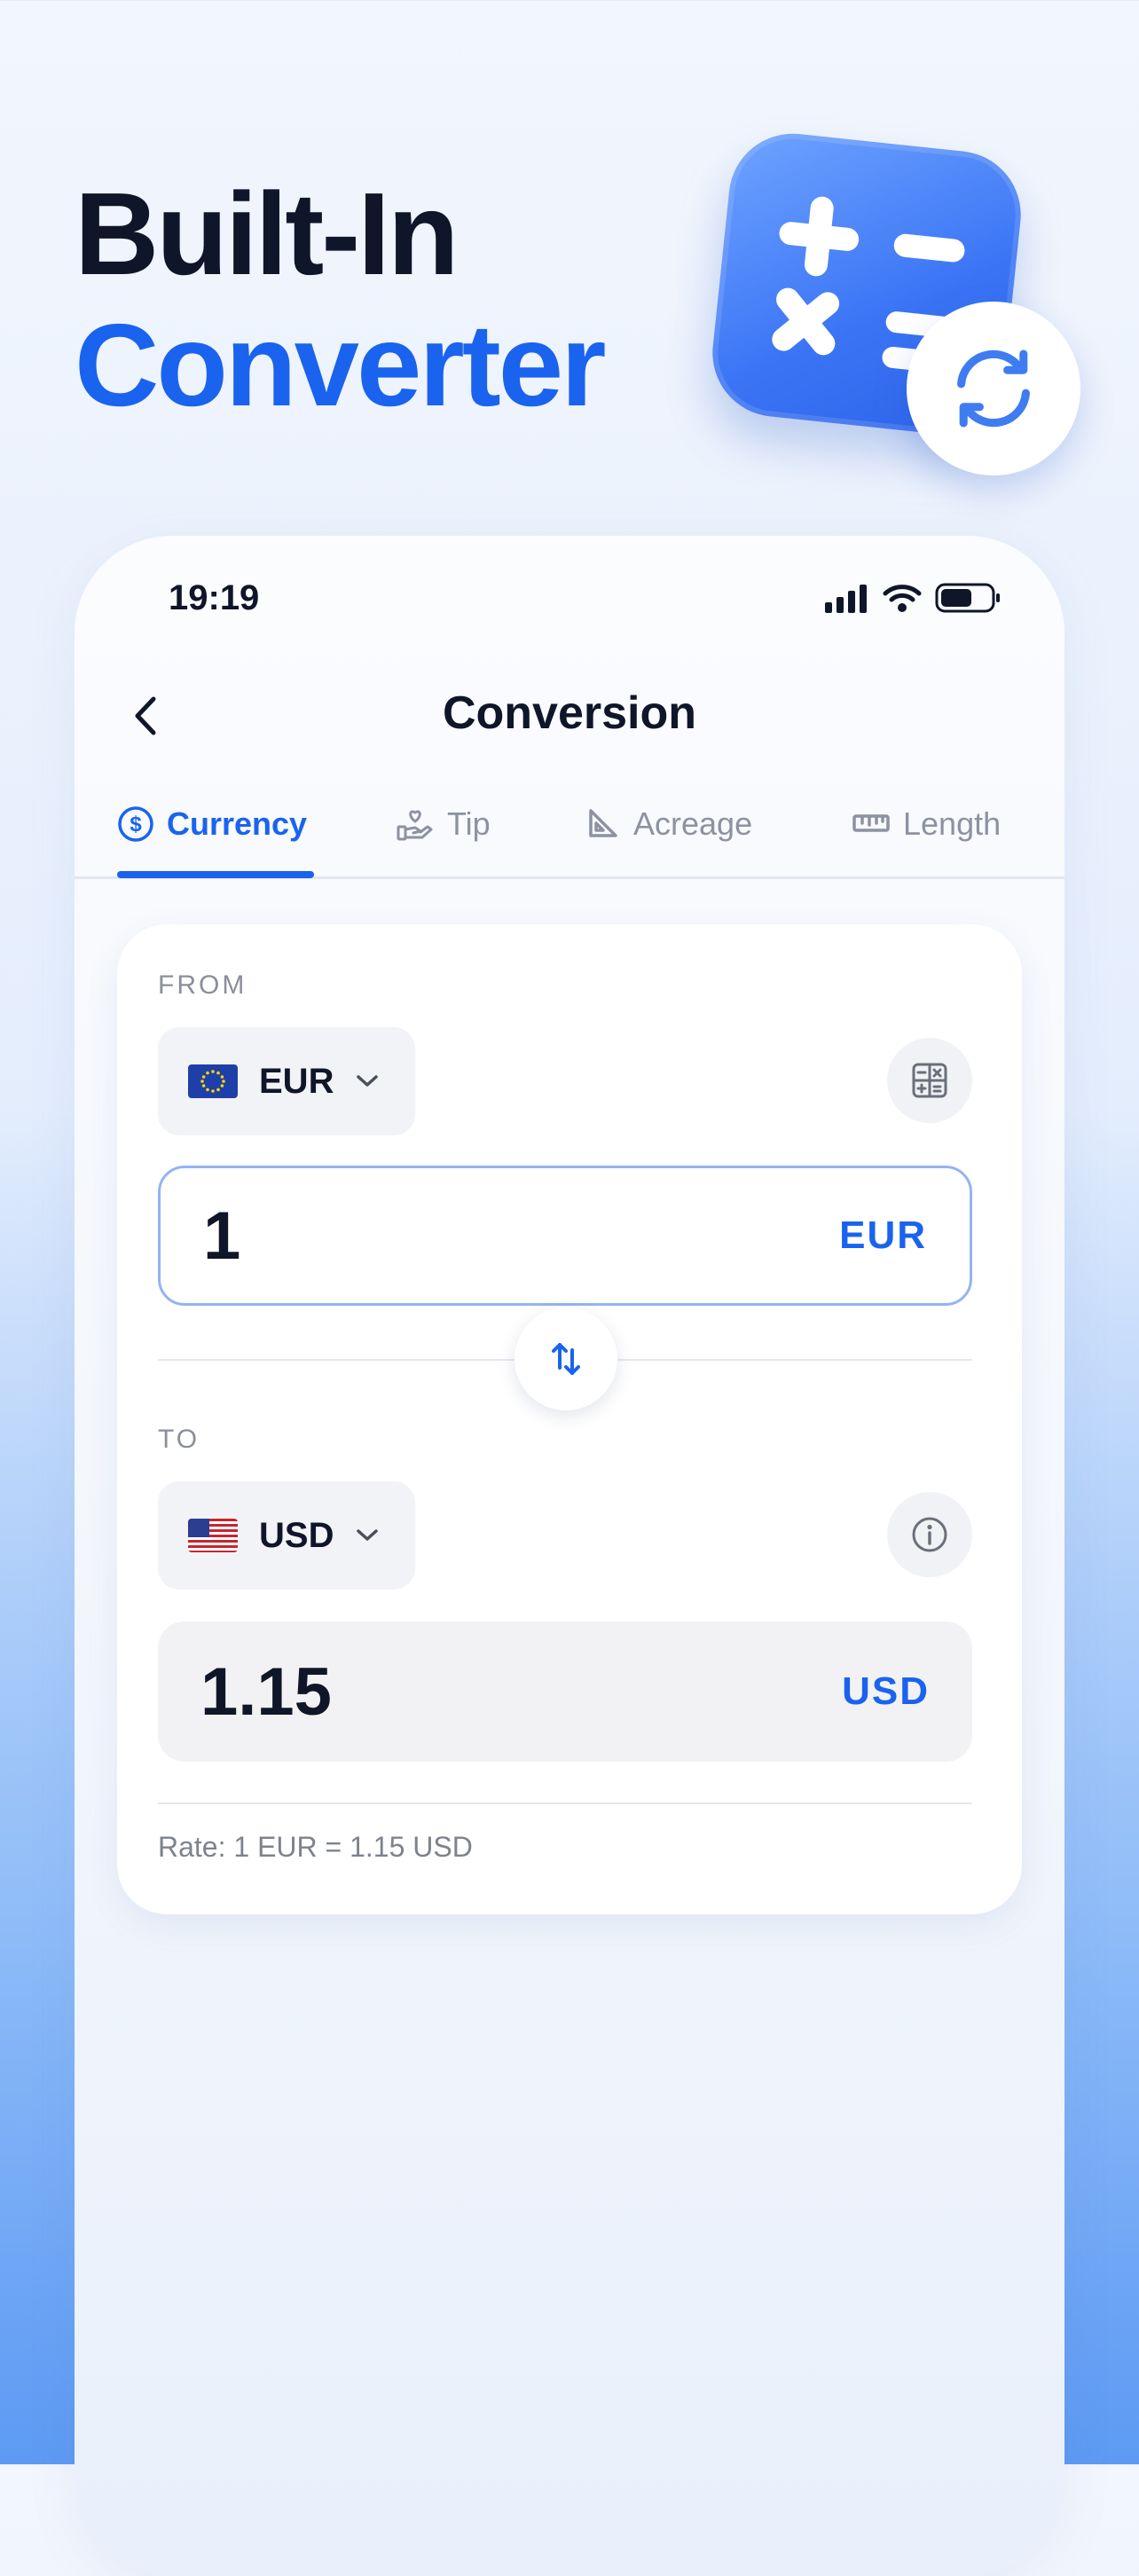 This screenshot has width=1139, height=2576. I want to click on sync-badge, so click(993, 388).